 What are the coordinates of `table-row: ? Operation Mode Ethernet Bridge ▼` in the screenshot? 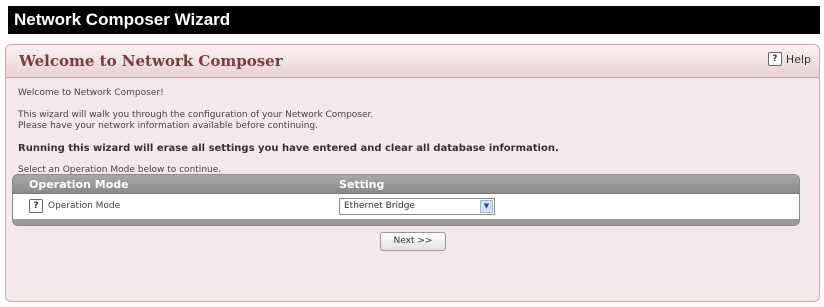 It's located at (406, 206).